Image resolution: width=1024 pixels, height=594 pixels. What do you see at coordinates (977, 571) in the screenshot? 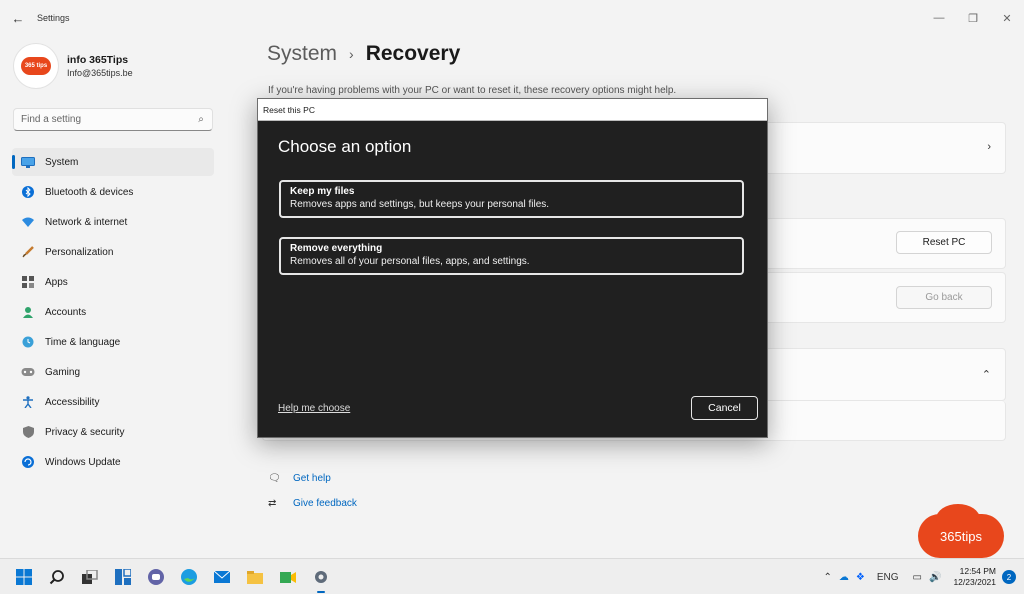
I see `clock-time: 12:54 PM` at bounding box center [977, 571].